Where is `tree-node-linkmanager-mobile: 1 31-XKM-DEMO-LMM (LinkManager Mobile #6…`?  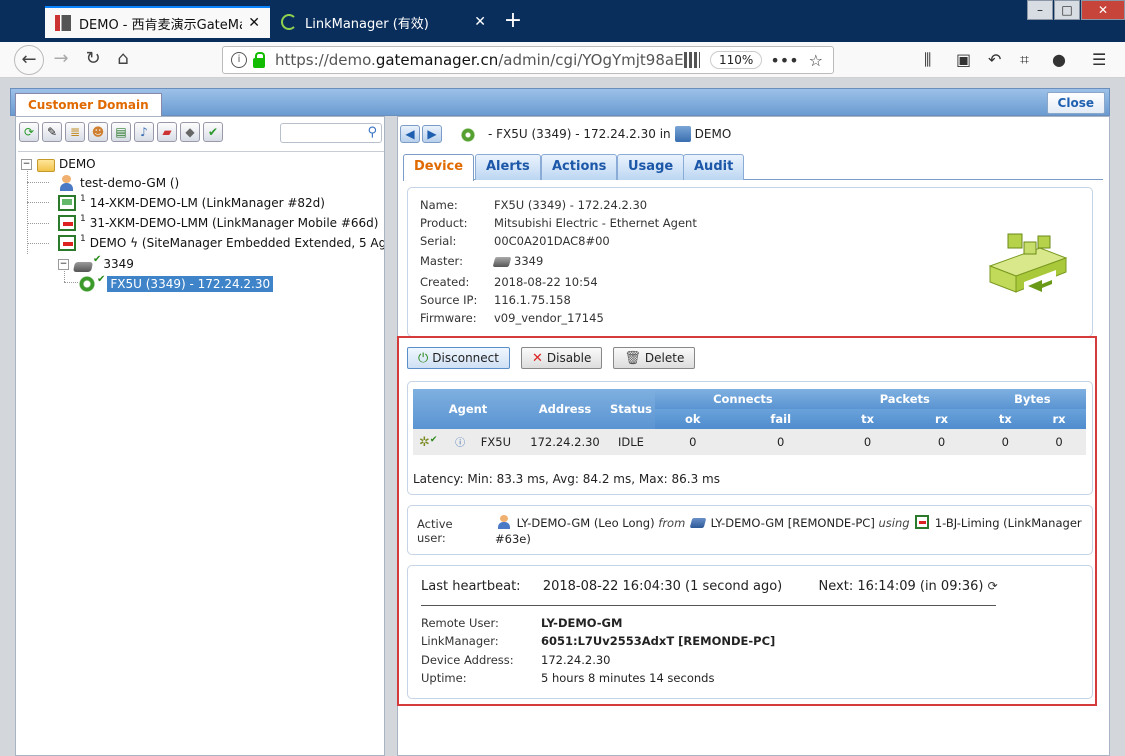 tree-node-linkmanager-mobile: 1 31-XKM-DEMO-LMM (LinkManager Mobile #6… is located at coordinates (218, 223).